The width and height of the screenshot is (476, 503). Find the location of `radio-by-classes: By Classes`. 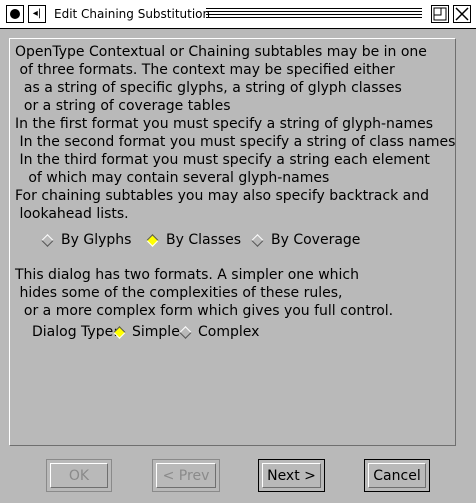

radio-by-classes: By Classes is located at coordinates (193, 240).